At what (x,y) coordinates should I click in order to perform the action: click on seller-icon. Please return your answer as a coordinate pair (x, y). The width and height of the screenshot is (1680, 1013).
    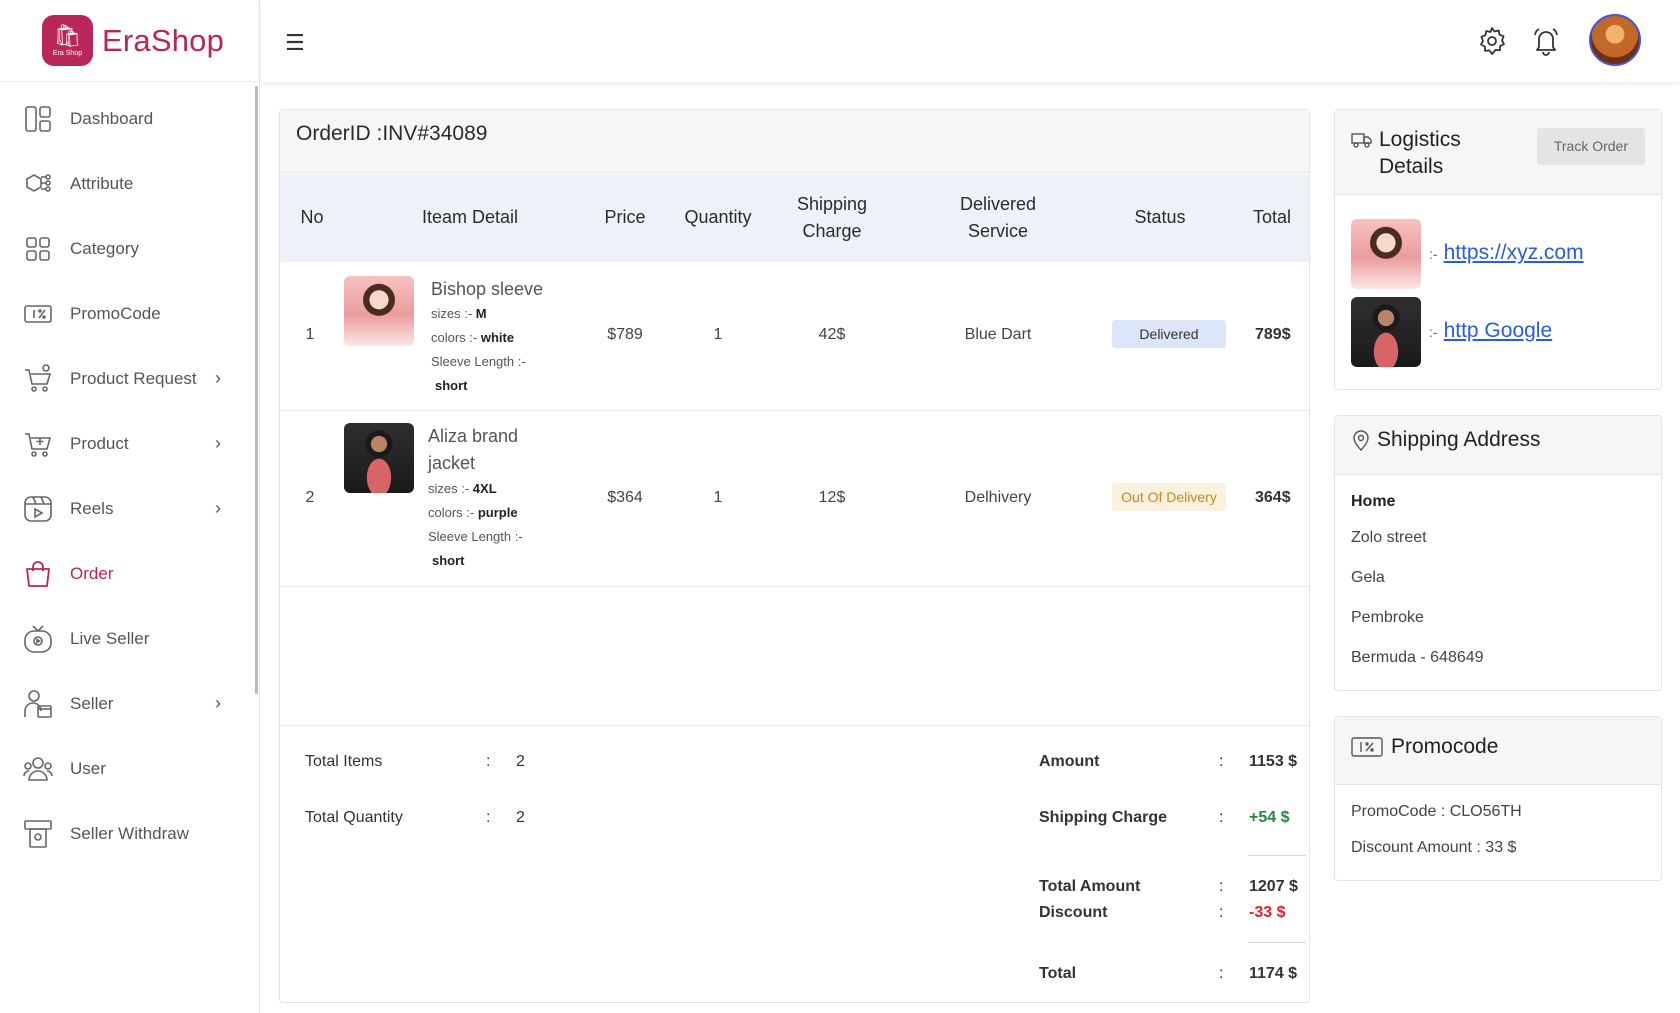
    Looking at the image, I should click on (38, 704).